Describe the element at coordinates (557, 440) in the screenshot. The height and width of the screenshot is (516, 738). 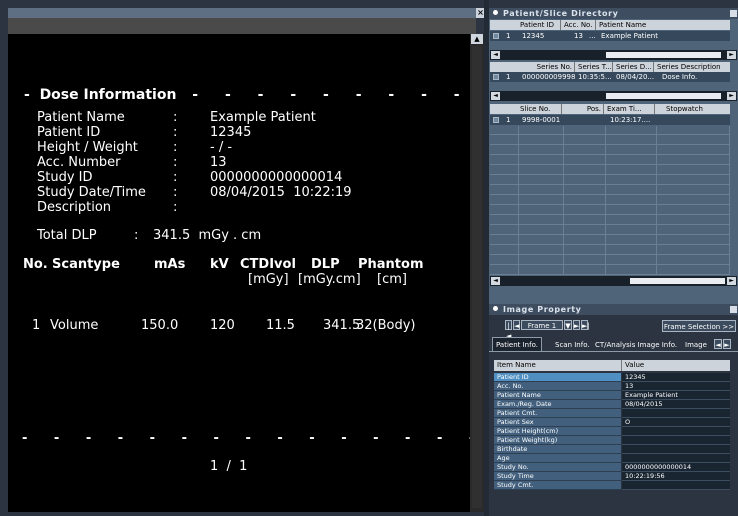
I see `item-name: Patient Weight(kg)` at that location.